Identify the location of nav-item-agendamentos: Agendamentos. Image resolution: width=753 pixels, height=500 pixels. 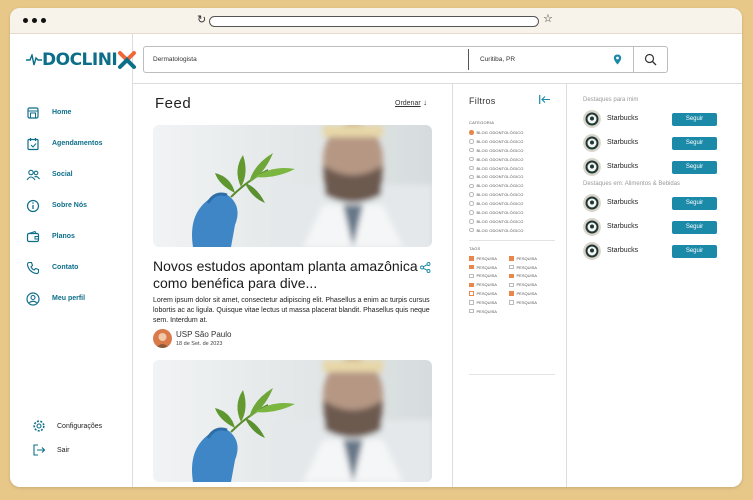
(64, 143).